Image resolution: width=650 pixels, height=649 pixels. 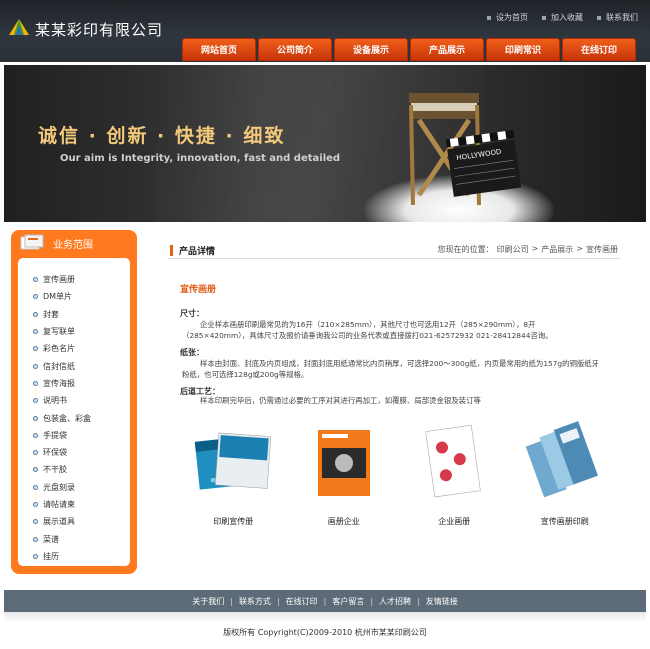 What do you see at coordinates (523, 49) in the screenshot?
I see `nav-knowledge: 印刷常识` at bounding box center [523, 49].